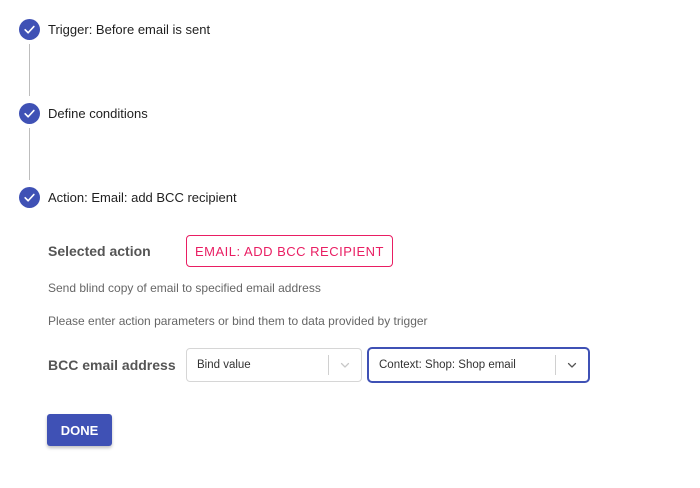 This screenshot has height=488, width=700. What do you see at coordinates (98, 113) in the screenshot?
I see `step-label: Define conditions` at bounding box center [98, 113].